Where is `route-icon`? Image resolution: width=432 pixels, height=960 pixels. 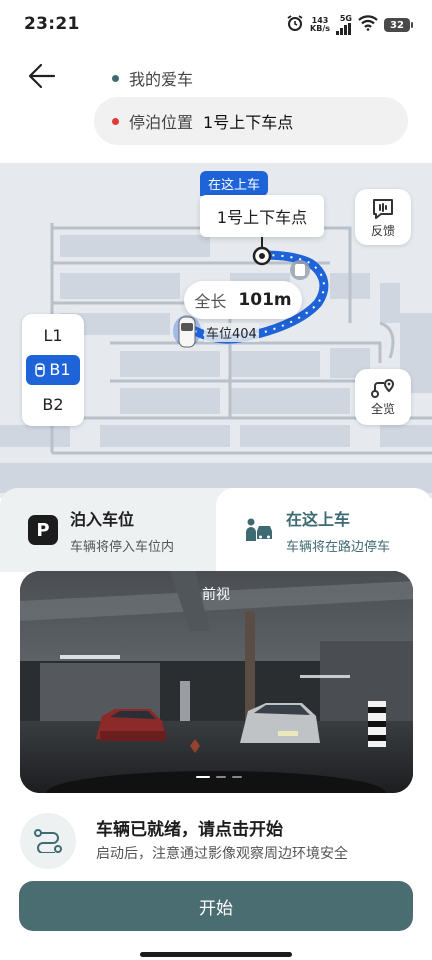
route-icon is located at coordinates (48, 841).